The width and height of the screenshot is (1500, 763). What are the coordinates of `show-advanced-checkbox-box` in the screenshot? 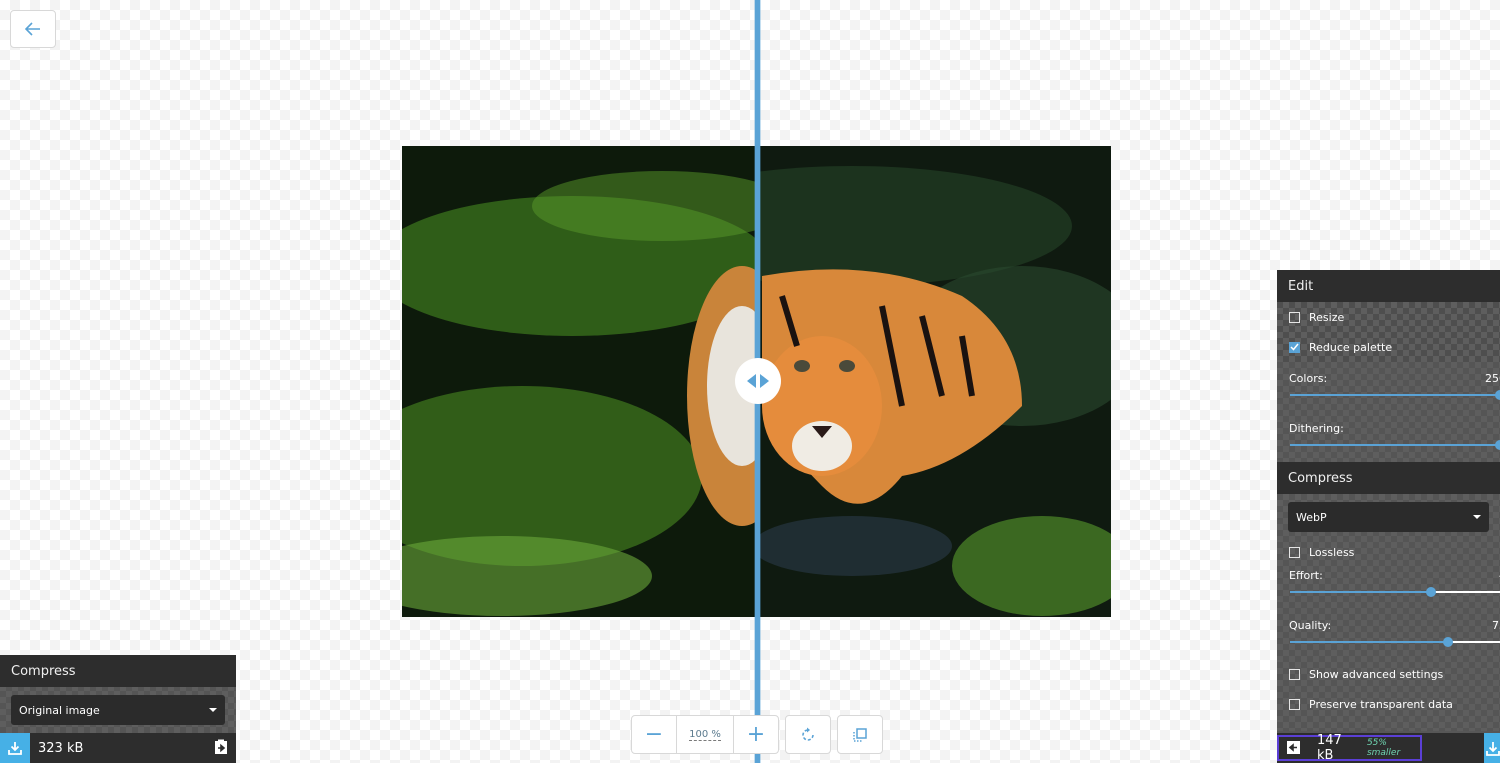 It's located at (1294, 674).